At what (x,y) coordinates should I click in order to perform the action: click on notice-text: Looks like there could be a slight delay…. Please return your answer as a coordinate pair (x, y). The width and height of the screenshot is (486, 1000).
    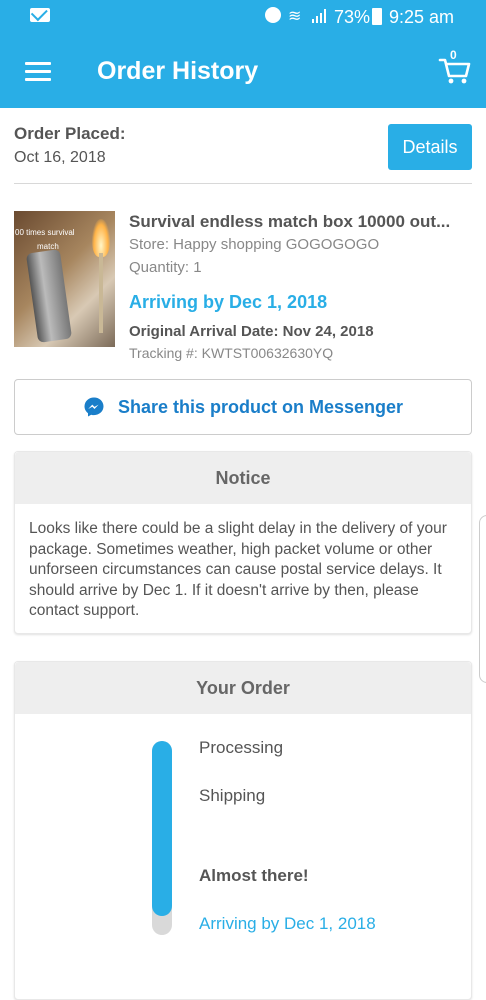
    Looking at the image, I should click on (238, 569).